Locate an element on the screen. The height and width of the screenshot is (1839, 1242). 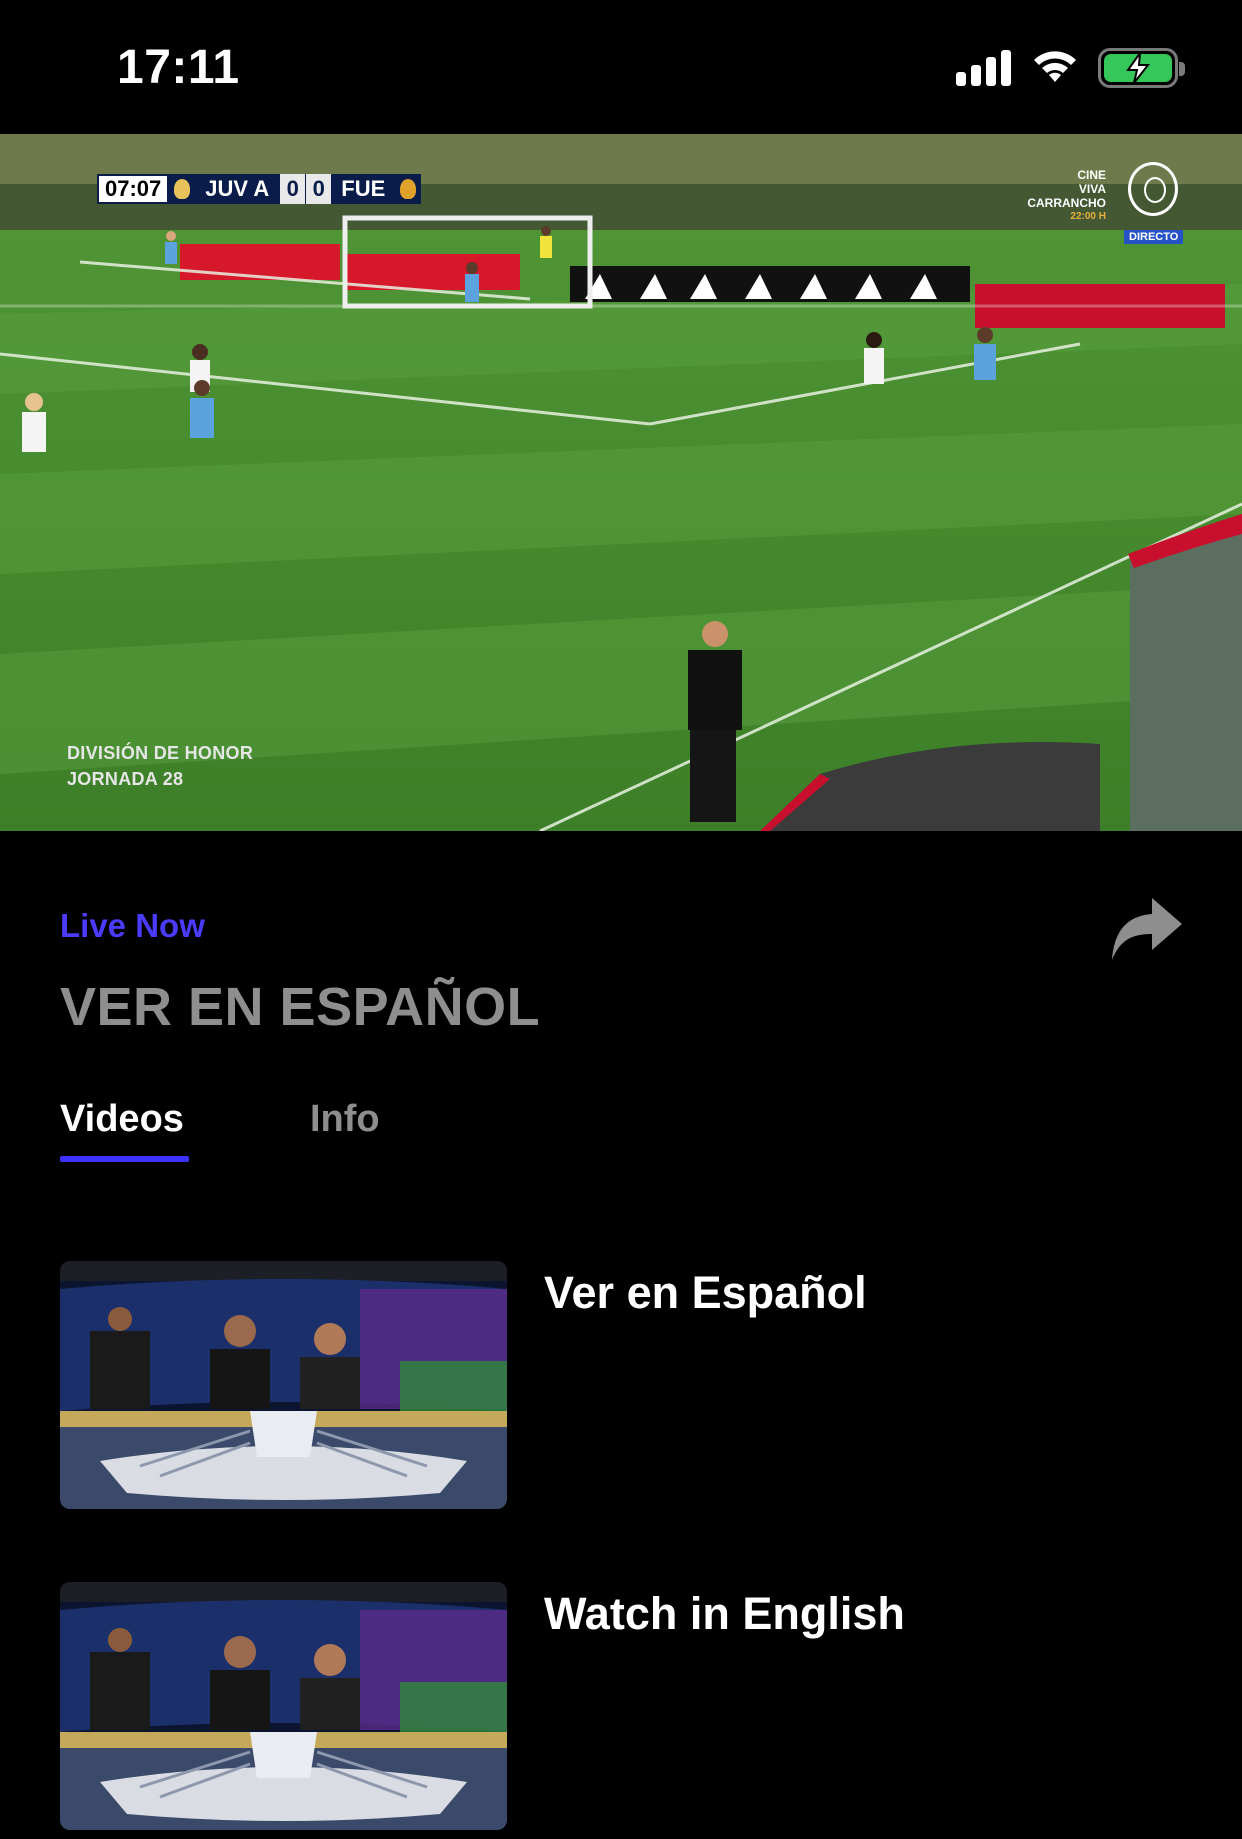
wifi-icon is located at coordinates (1055, 66).